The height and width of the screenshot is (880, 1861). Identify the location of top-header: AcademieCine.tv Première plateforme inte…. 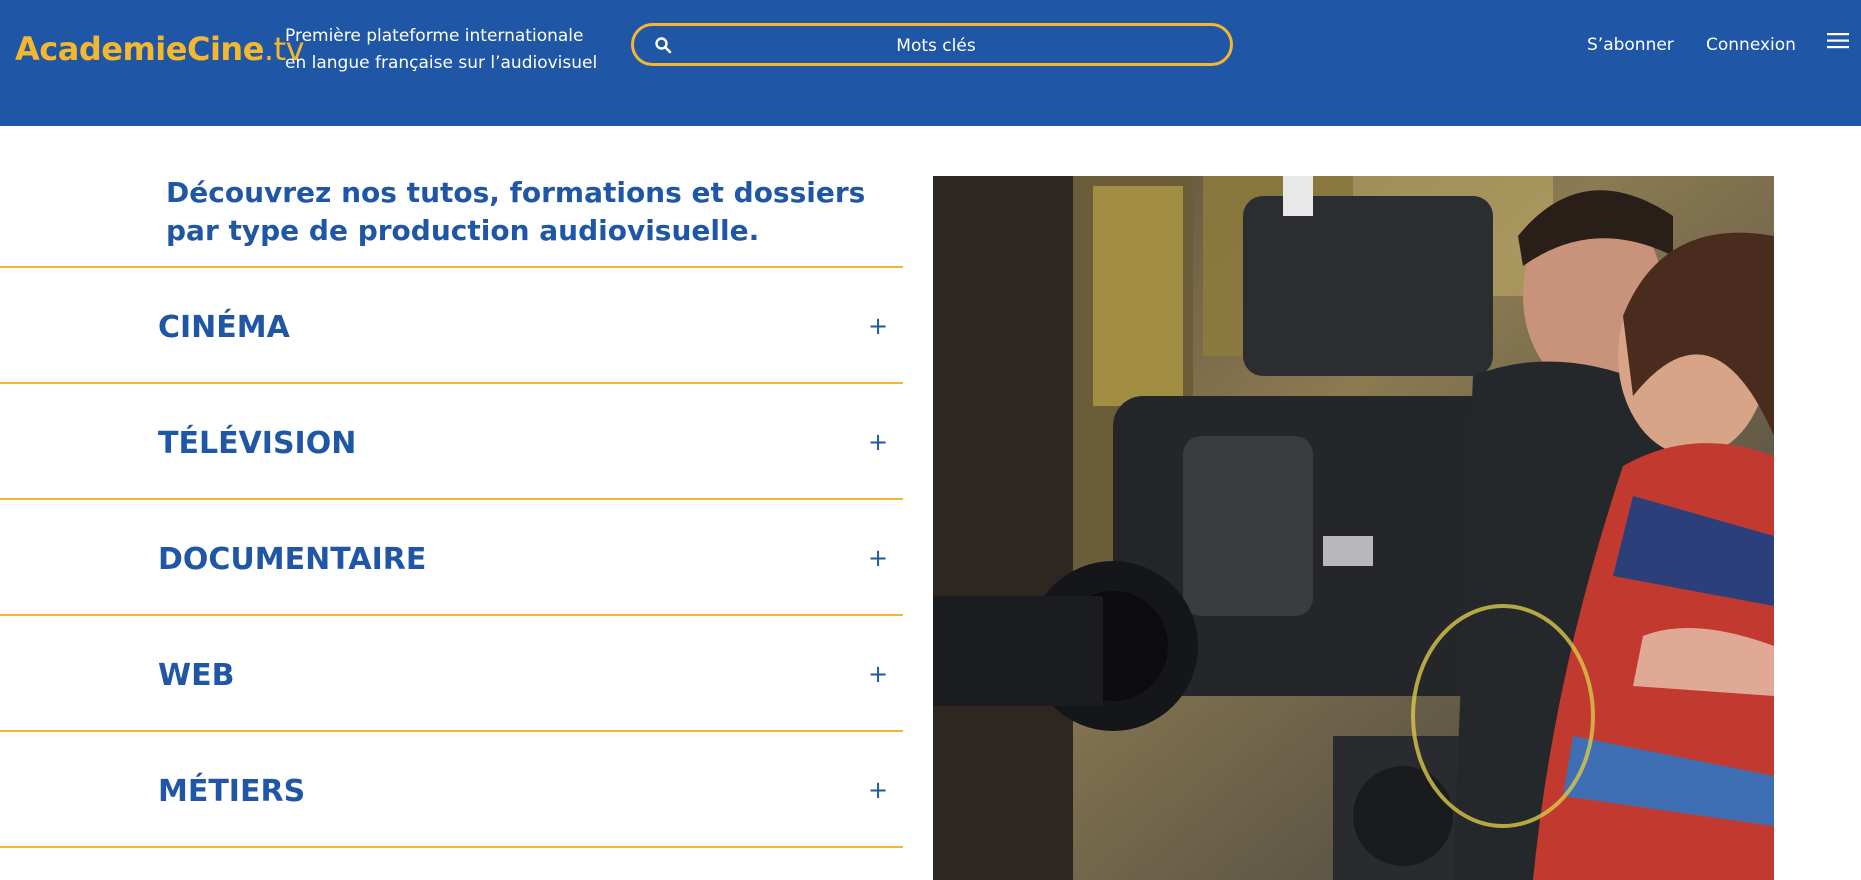
(930, 63).